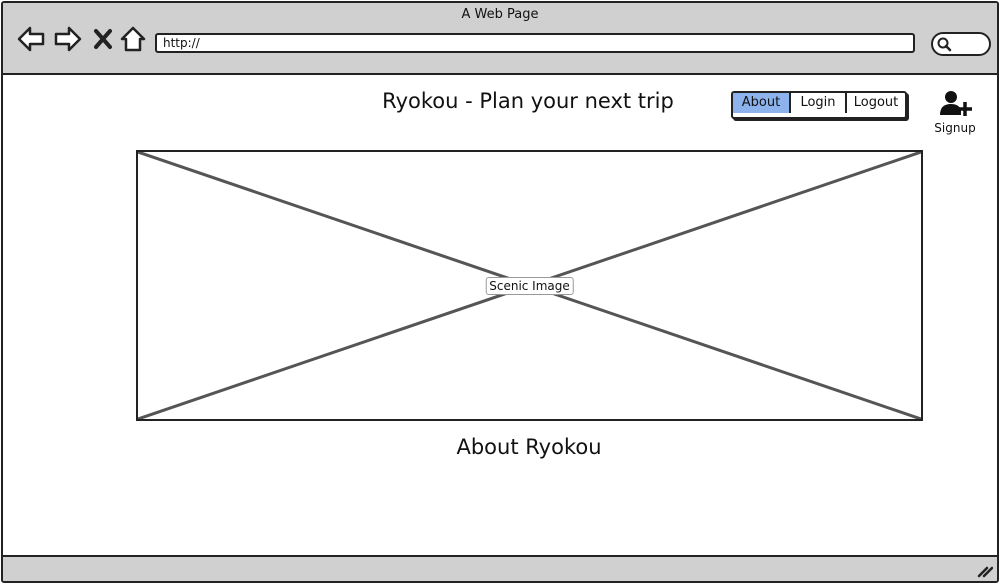 Image resolution: width=1002 pixels, height=586 pixels. I want to click on page-title: Ryokou - Plan your next trip, so click(528, 101).